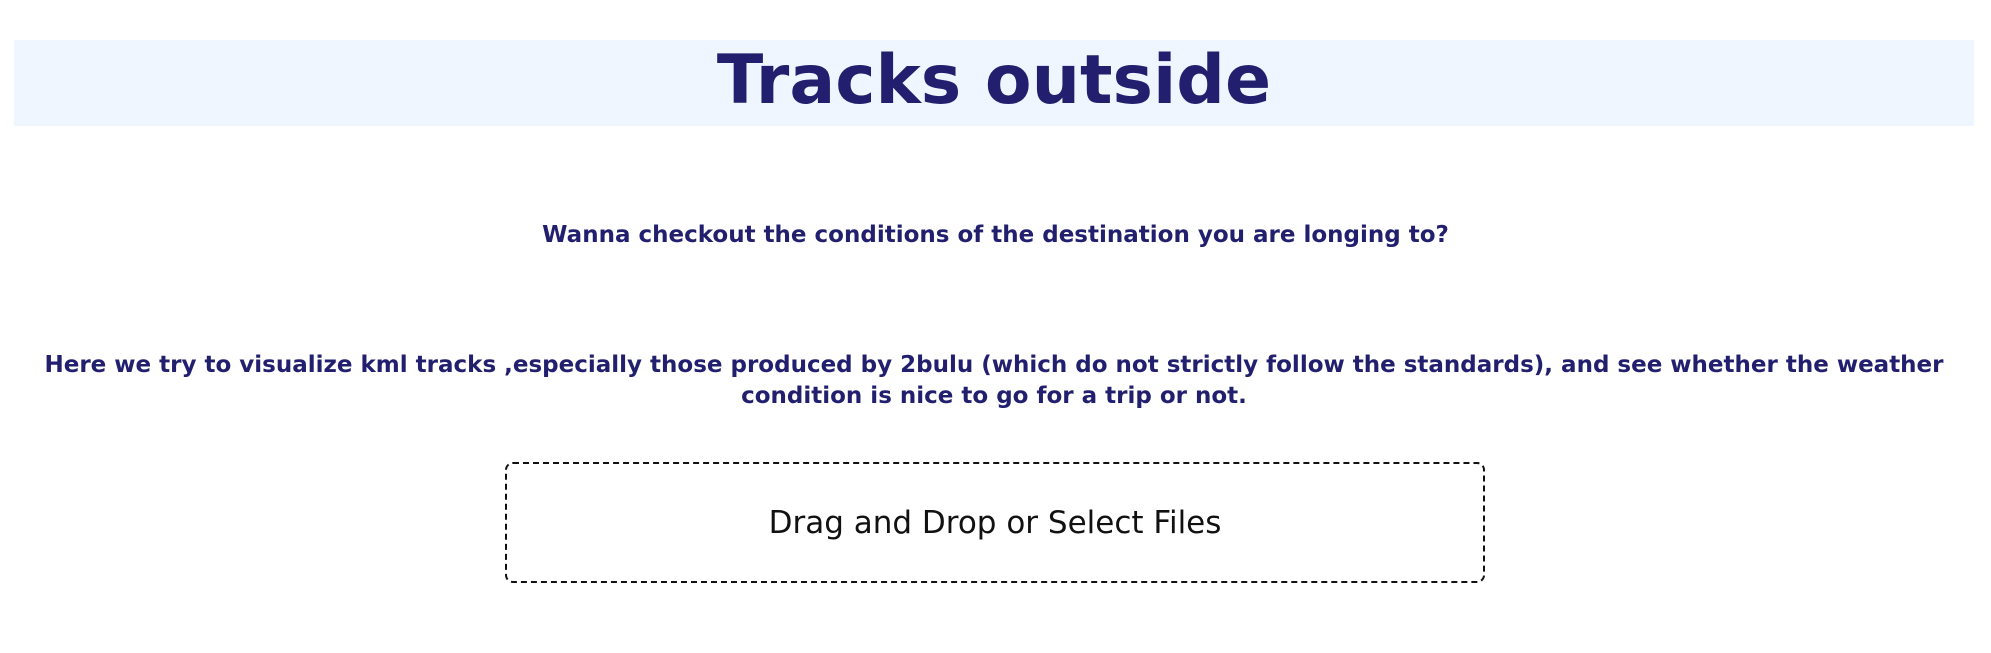  I want to click on header-bar: Tracks outside, so click(994, 83).